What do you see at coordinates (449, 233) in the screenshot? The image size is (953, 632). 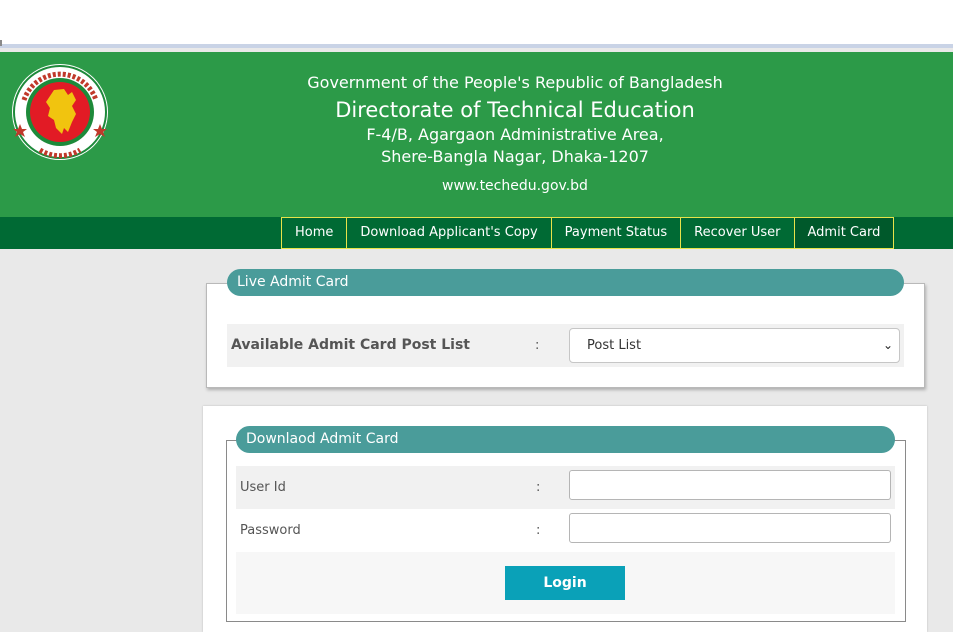 I see `nav-item-download-applicants-copy: Download Applicant's Copy` at bounding box center [449, 233].